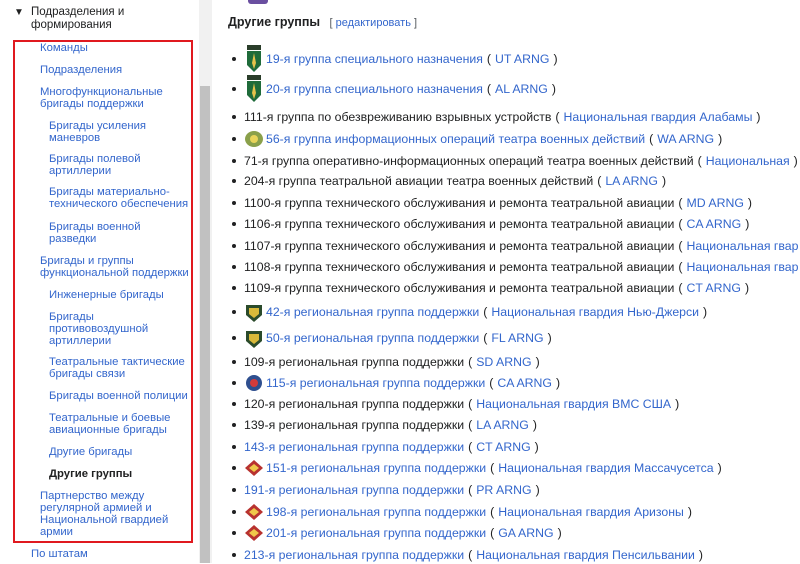 Image resolution: width=800 pixels, height=564 pixels. I want to click on sidebar-item: Бригады усиления маневров, so click(97, 132).